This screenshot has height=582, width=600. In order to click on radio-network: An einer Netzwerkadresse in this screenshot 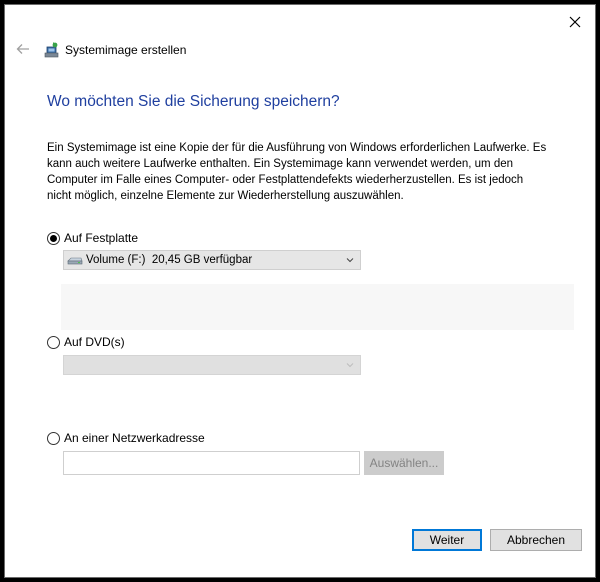, I will do `click(126, 438)`.